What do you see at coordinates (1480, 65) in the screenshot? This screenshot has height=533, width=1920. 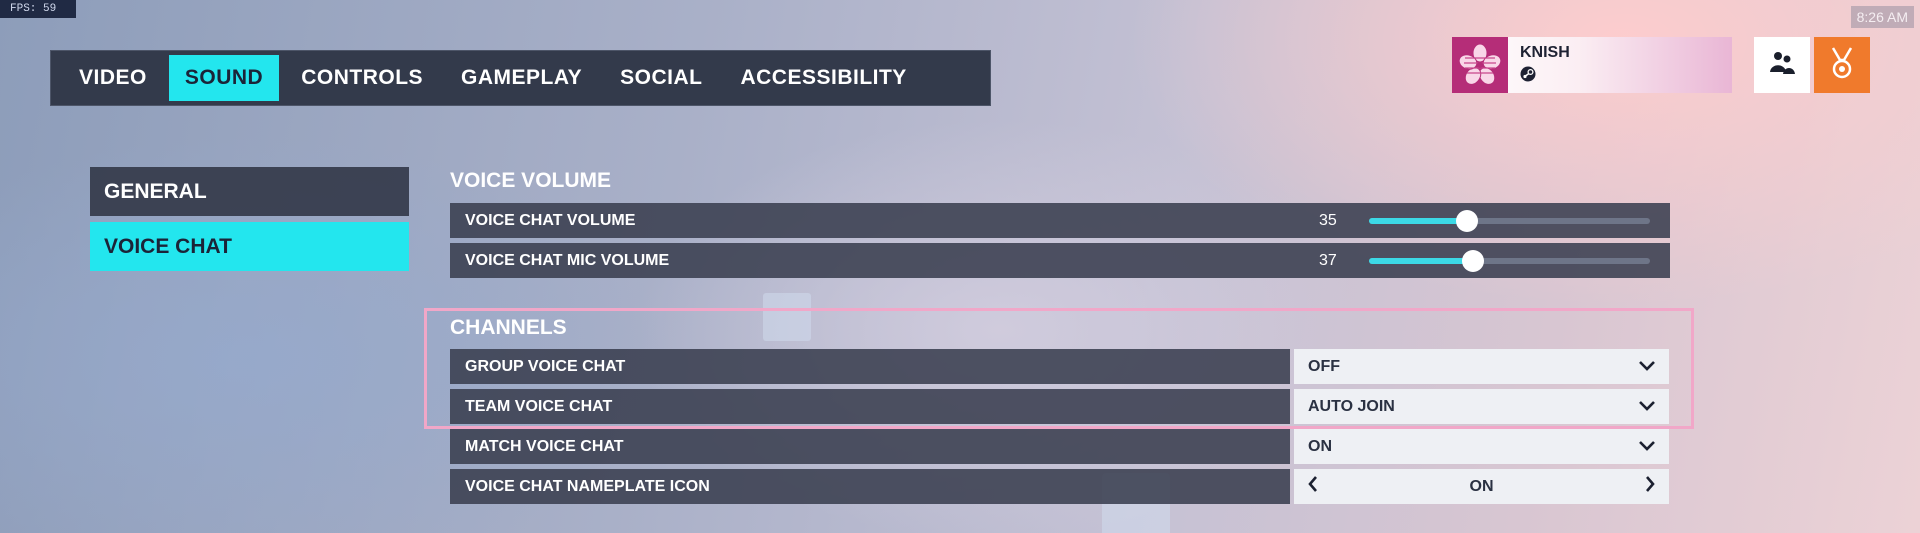 I see `sakura-flower-icon` at bounding box center [1480, 65].